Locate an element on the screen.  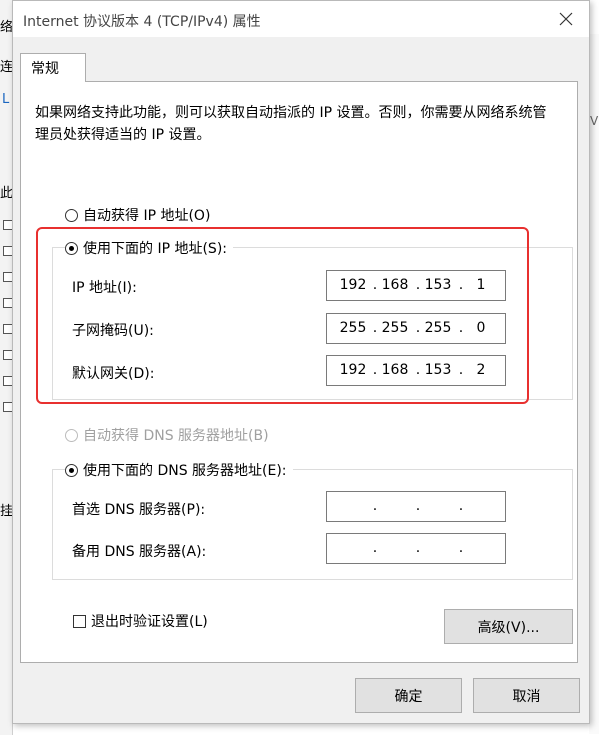
bg-fragment: L is located at coordinates (6, 99).